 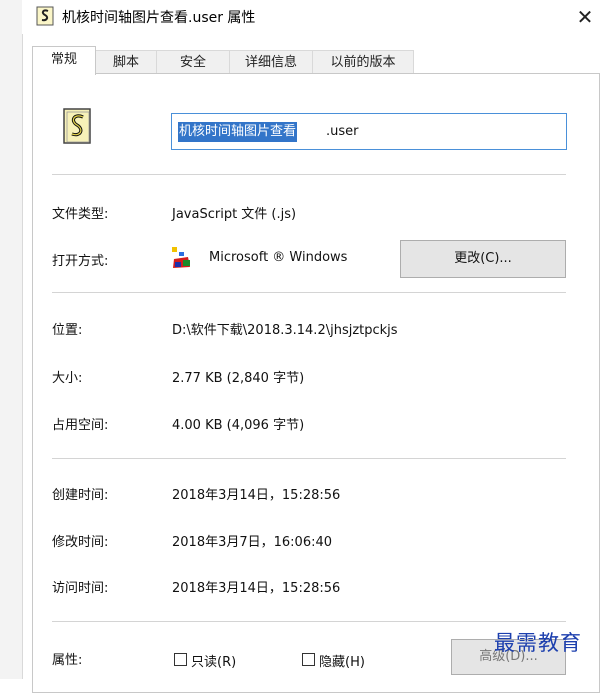 What do you see at coordinates (180, 659) in the screenshot?
I see `readonly-checkbox` at bounding box center [180, 659].